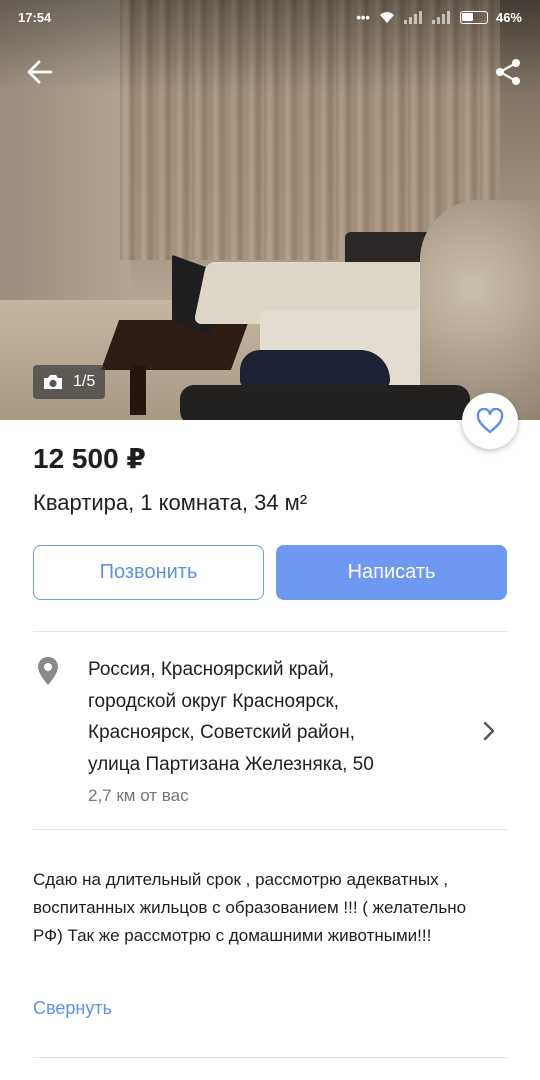  Describe the element at coordinates (48, 671) in the screenshot. I see `location-pin-icon` at that location.